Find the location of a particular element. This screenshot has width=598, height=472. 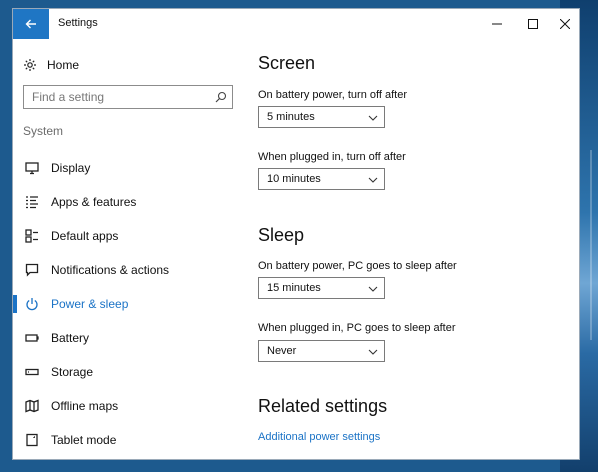

maximize-button is located at coordinates (533, 24).